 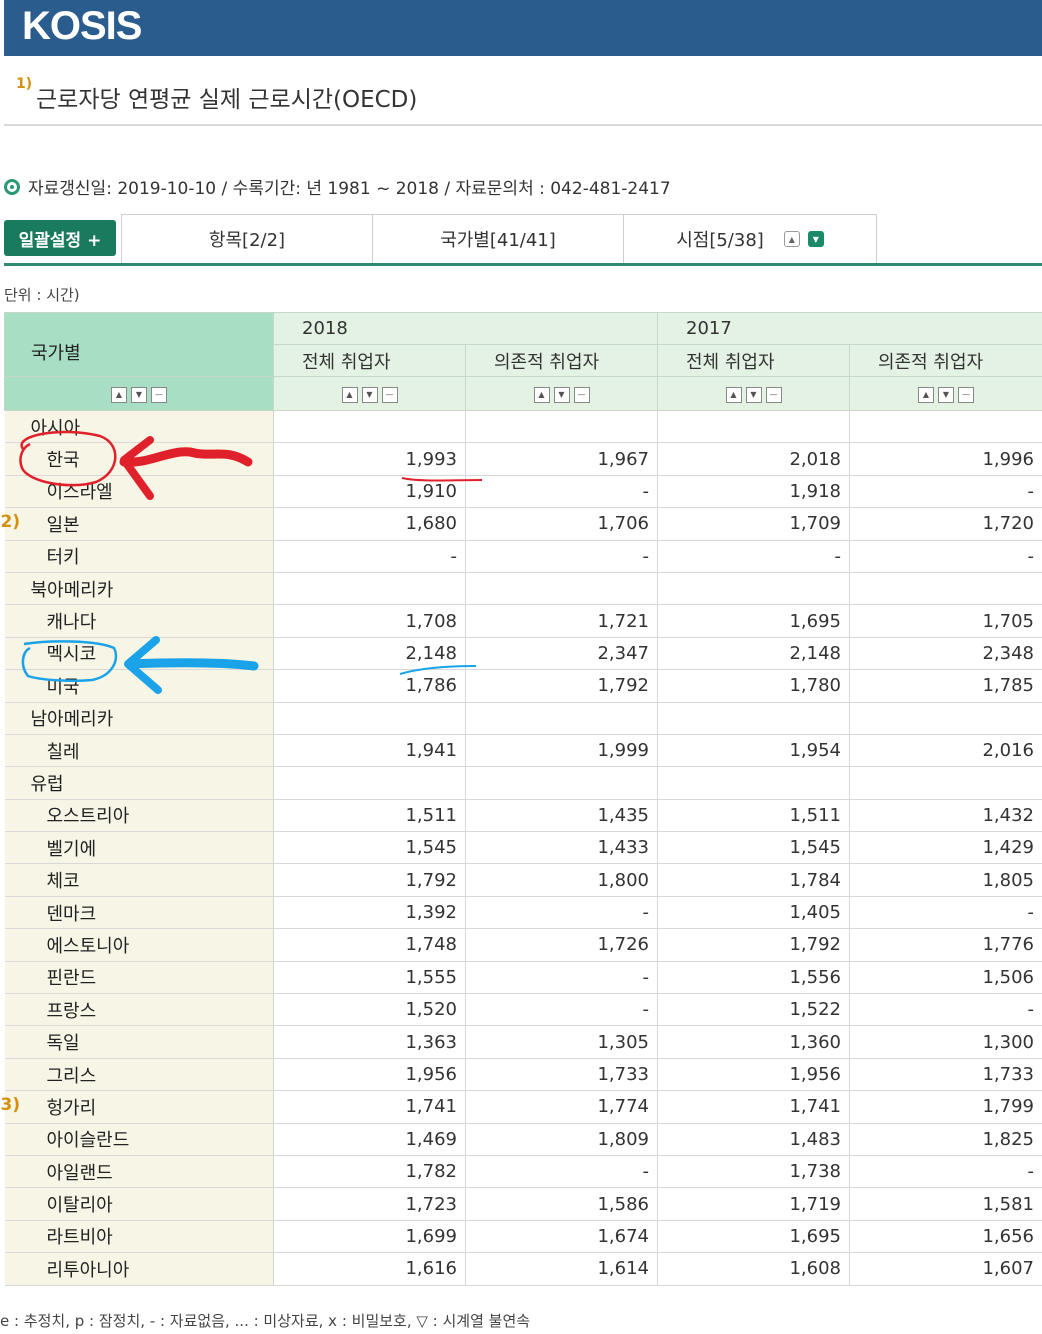 I want to click on value-cell: 2,347, so click(x=561, y=654).